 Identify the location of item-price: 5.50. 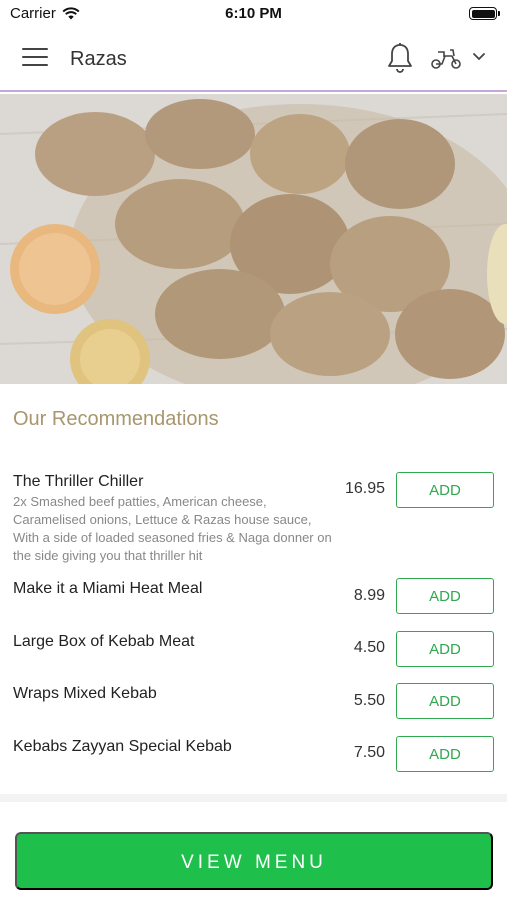
(369, 700).